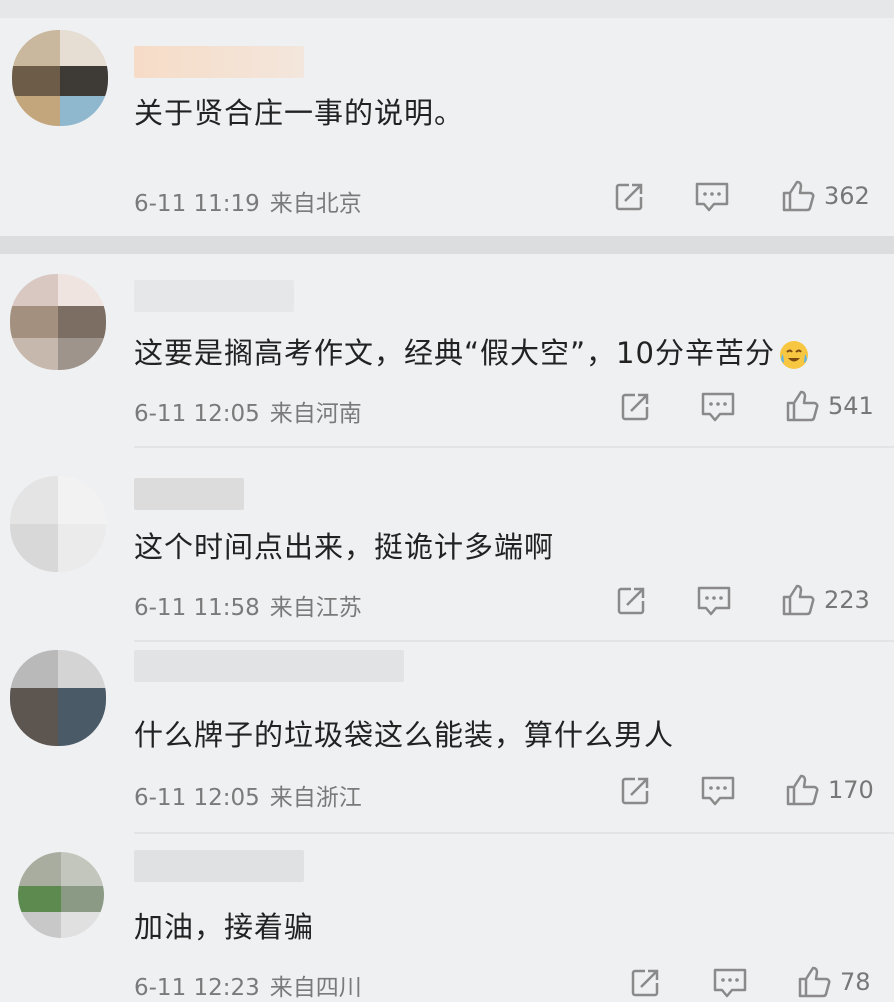  Describe the element at coordinates (315, 608) in the screenshot. I see `comment-location: 来自江苏` at that location.